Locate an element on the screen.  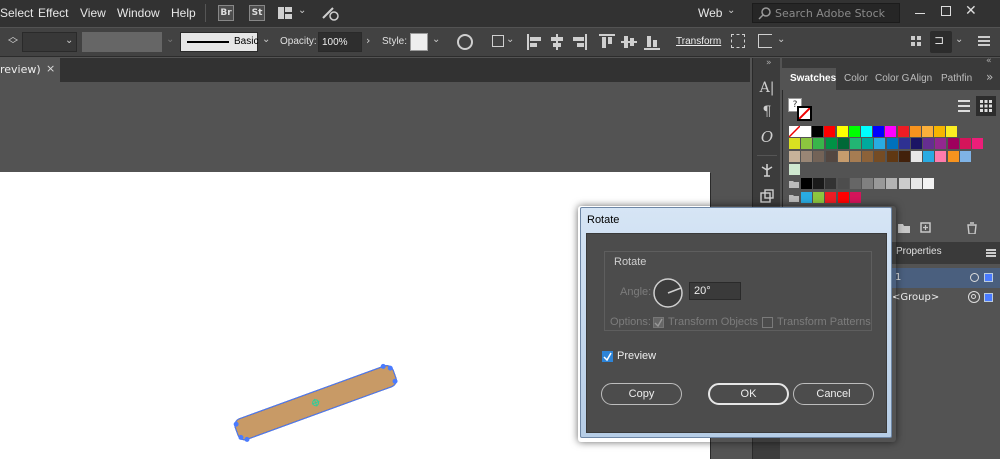
trash-icon is located at coordinates (972, 228).